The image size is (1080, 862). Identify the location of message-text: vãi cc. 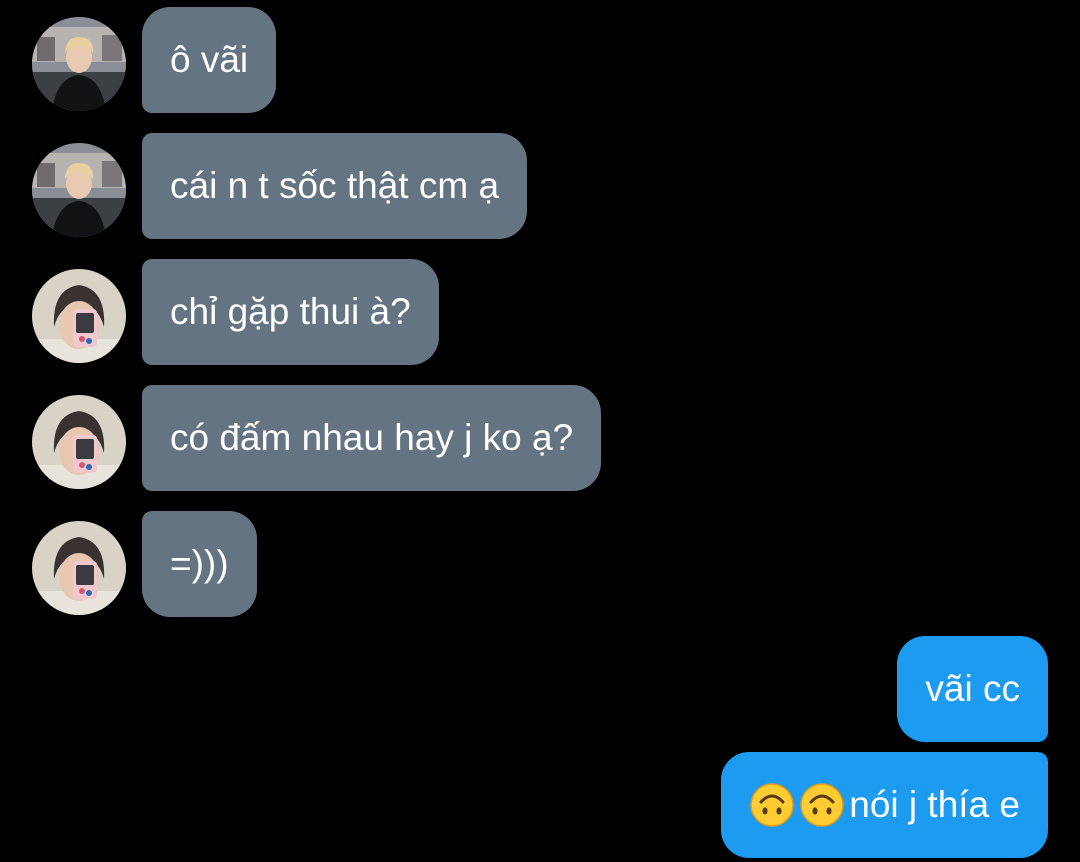
(972, 688).